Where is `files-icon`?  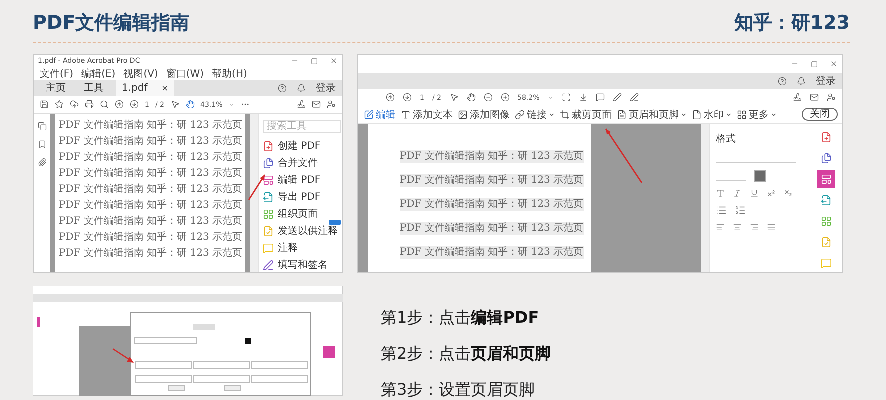
files-icon is located at coordinates (268, 163).